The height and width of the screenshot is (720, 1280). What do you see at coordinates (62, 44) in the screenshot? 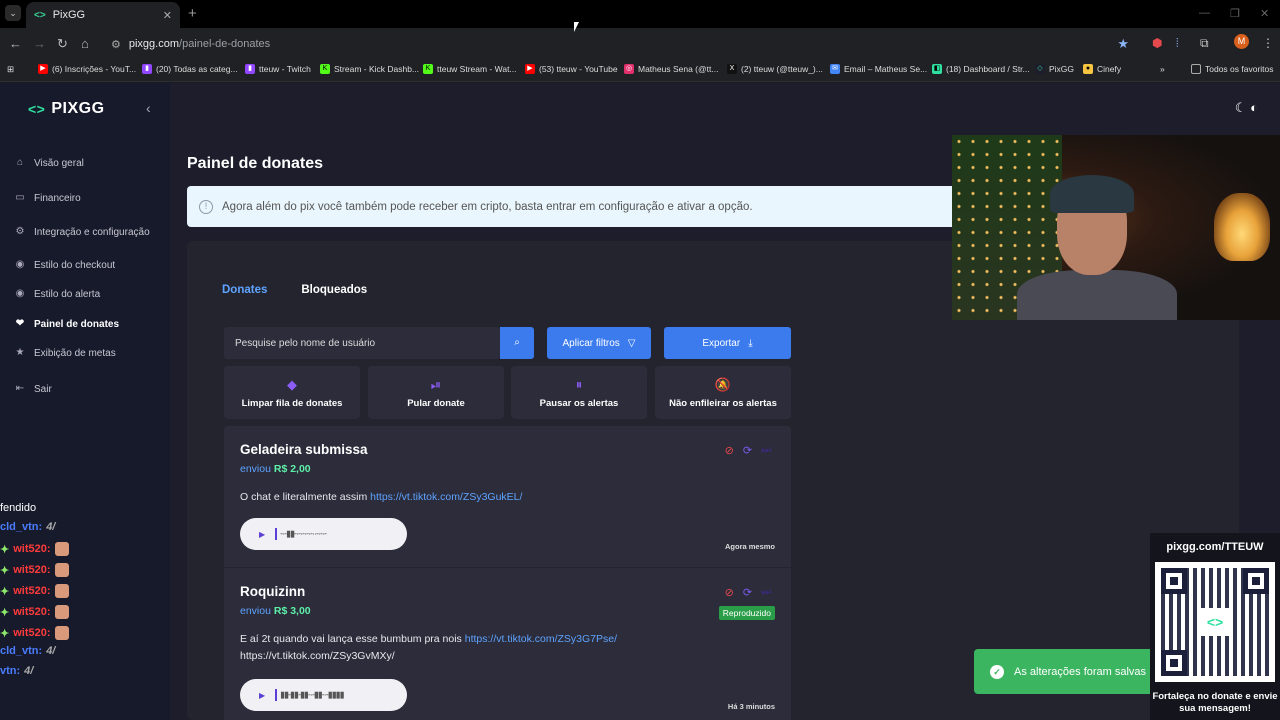
I see `reload-icon: ↻` at bounding box center [62, 44].